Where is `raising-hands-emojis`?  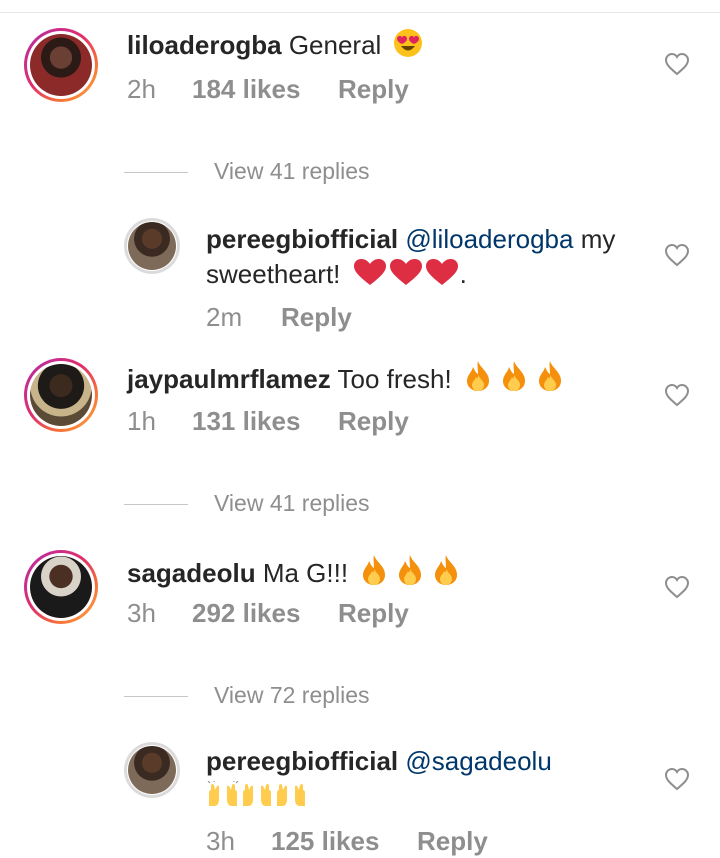 raising-hands-emojis is located at coordinates (257, 798).